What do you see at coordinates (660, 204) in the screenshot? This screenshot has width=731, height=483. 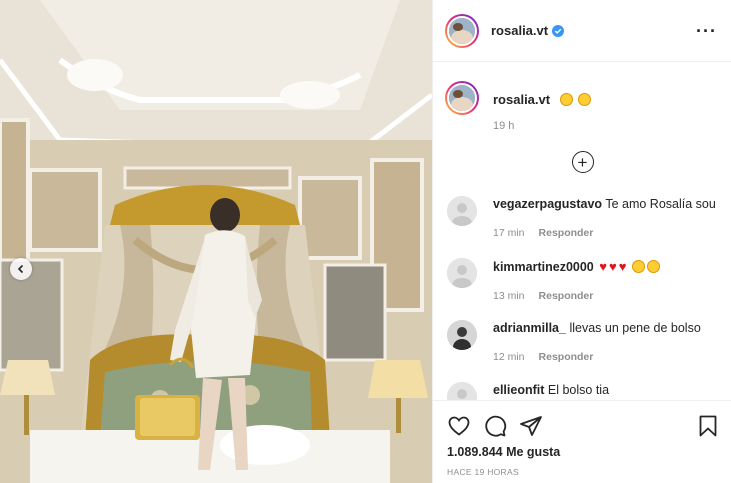 I see `comment-text: Te amo Rosalía sou` at bounding box center [660, 204].